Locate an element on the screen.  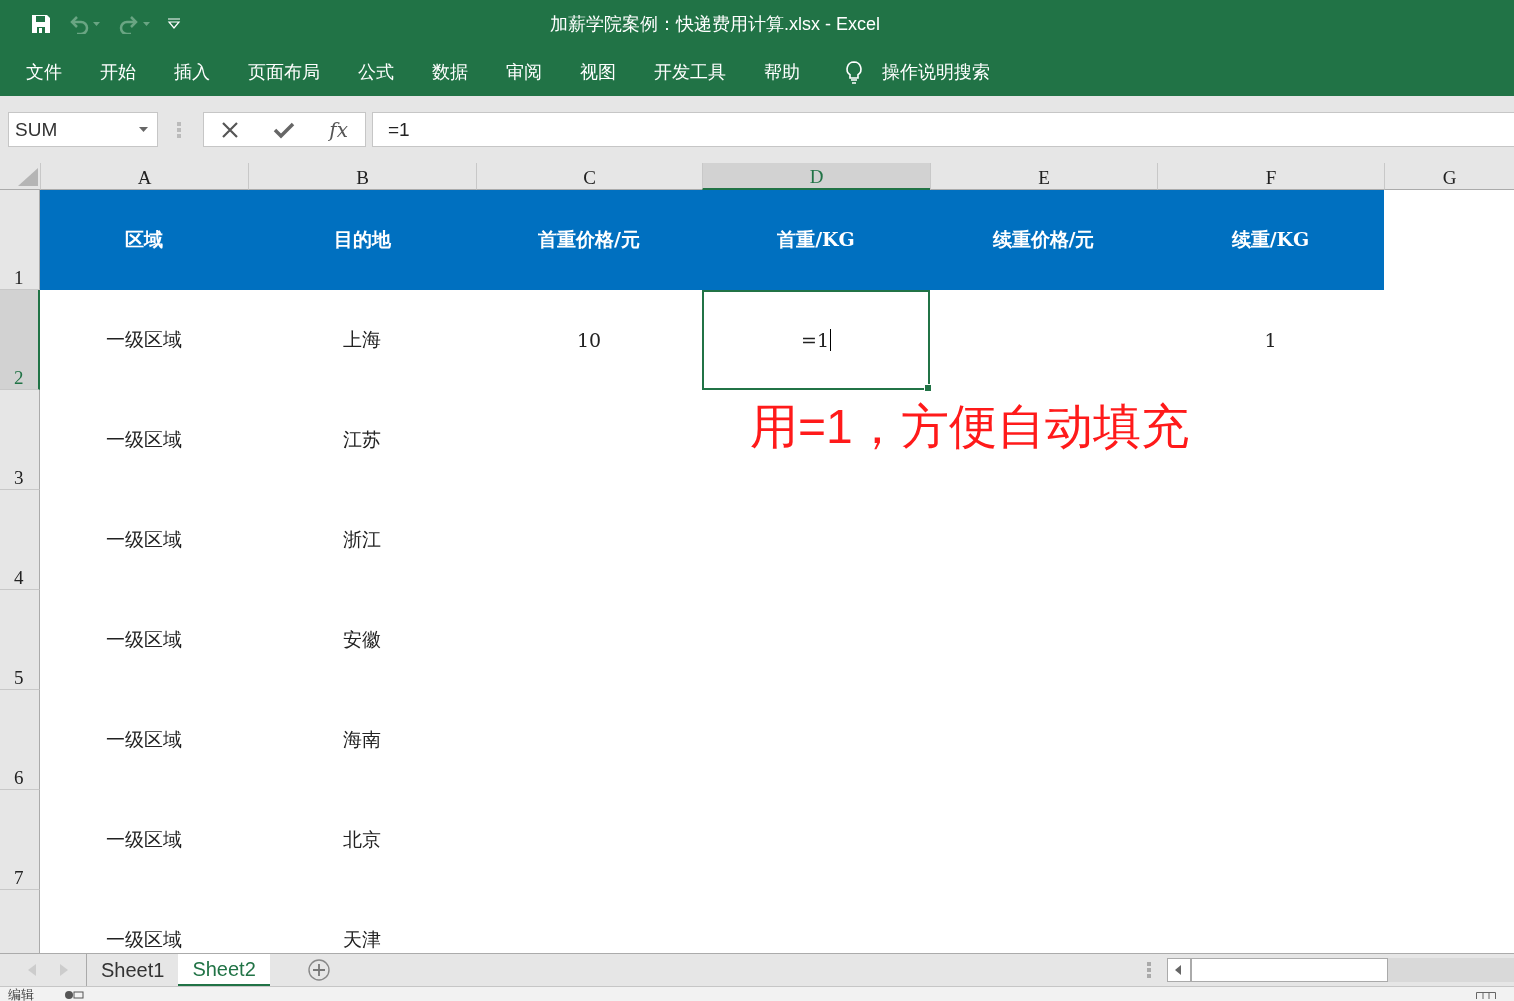
row-header: 2 is located at coordinates (20, 340).